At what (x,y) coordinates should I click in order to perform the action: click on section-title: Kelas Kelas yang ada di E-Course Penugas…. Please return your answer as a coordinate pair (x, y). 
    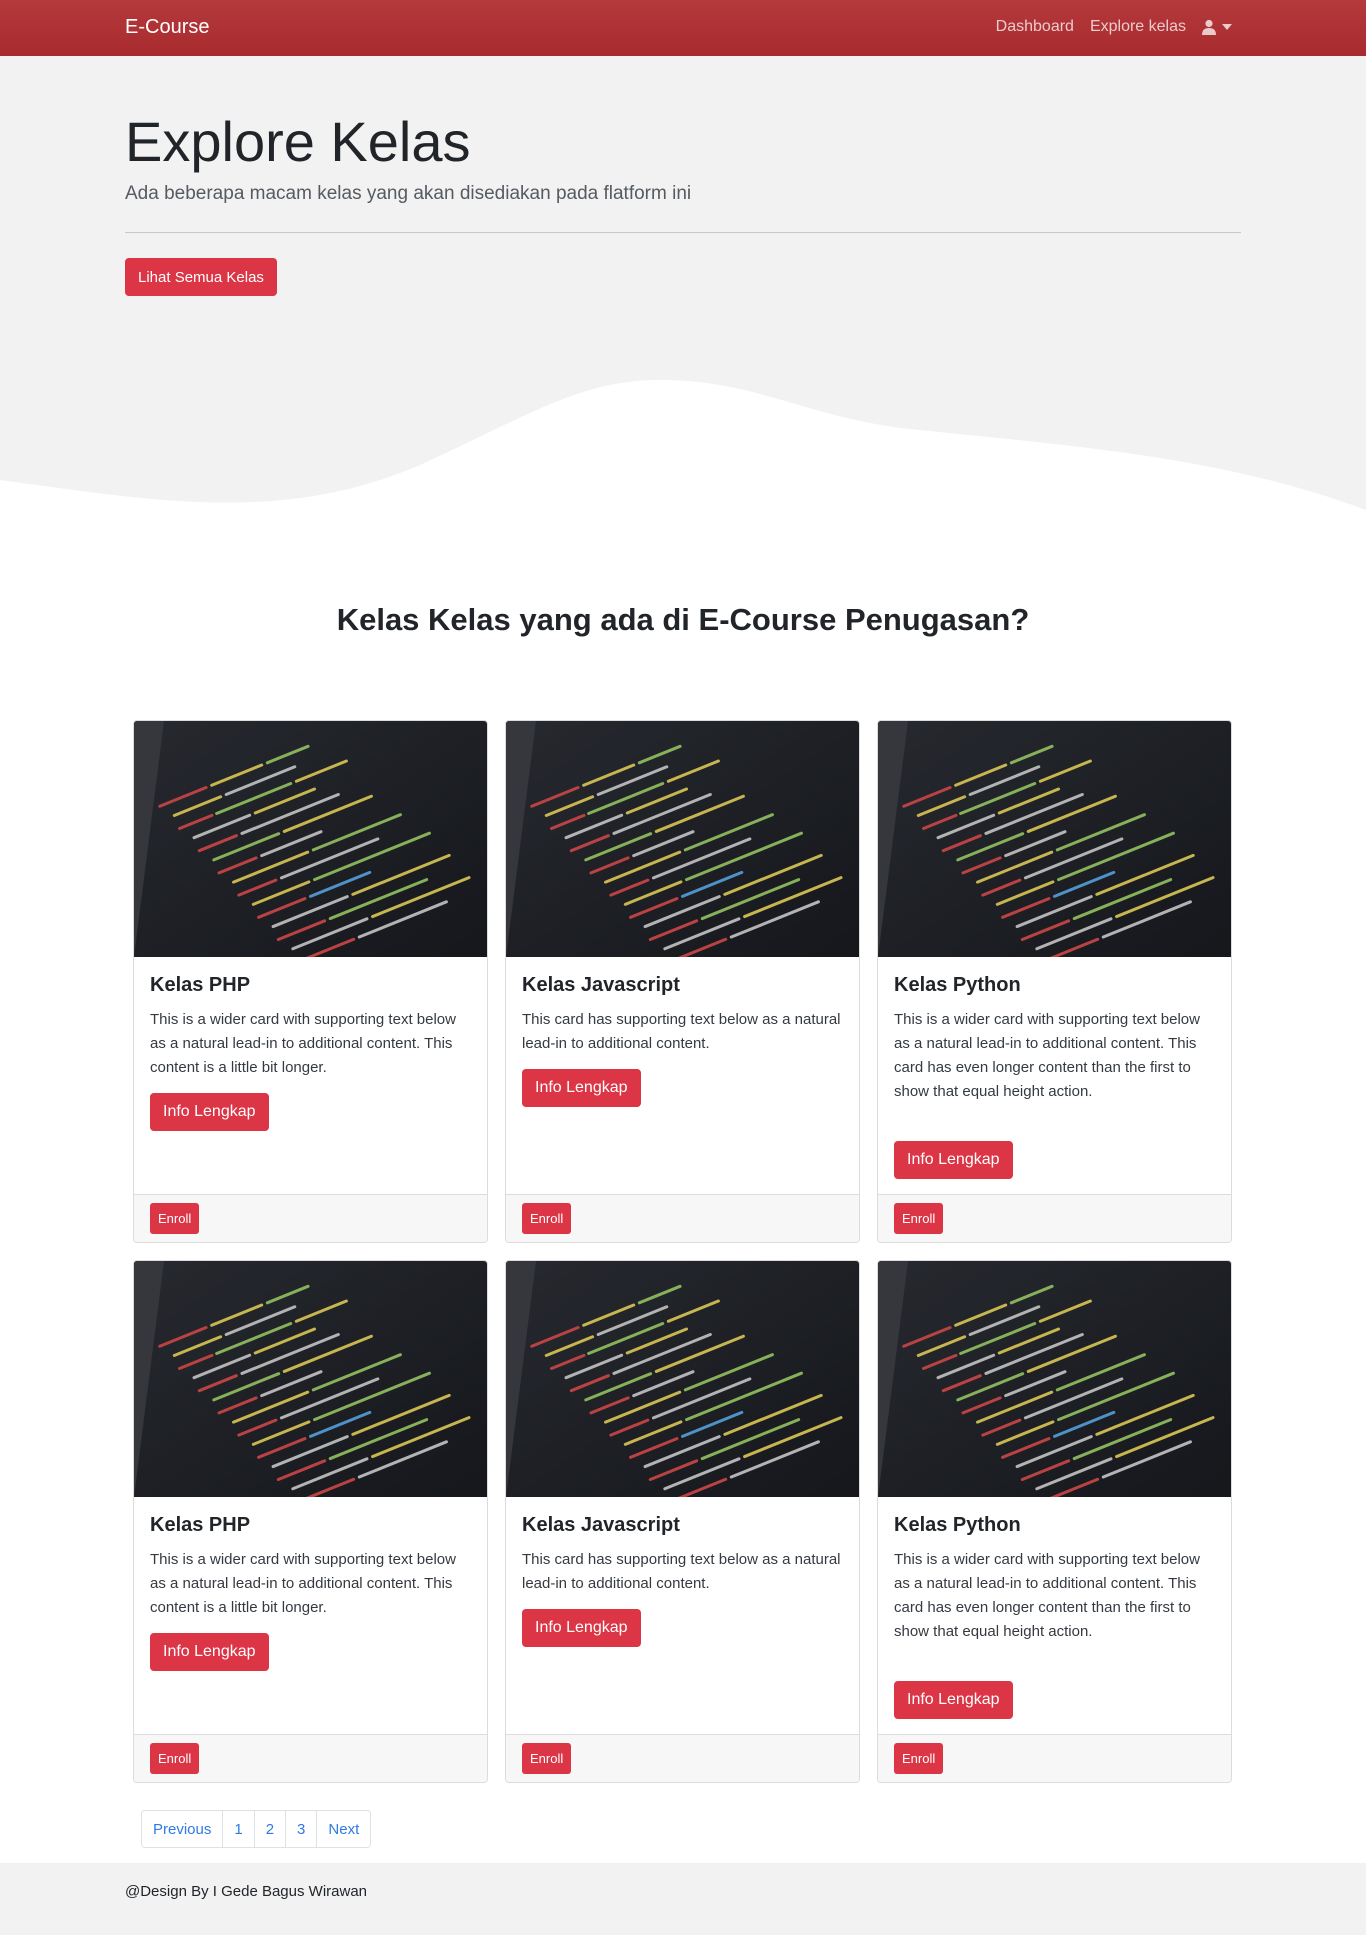
    Looking at the image, I should click on (683, 619).